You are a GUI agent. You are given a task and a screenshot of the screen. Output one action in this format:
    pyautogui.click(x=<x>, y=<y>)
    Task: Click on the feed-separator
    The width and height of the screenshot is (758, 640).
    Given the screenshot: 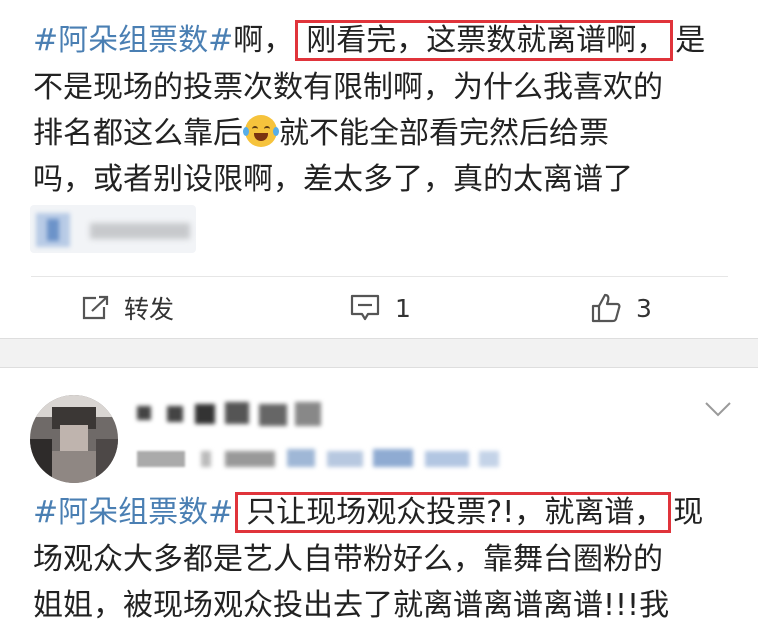 What is the action you would take?
    pyautogui.click(x=379, y=353)
    